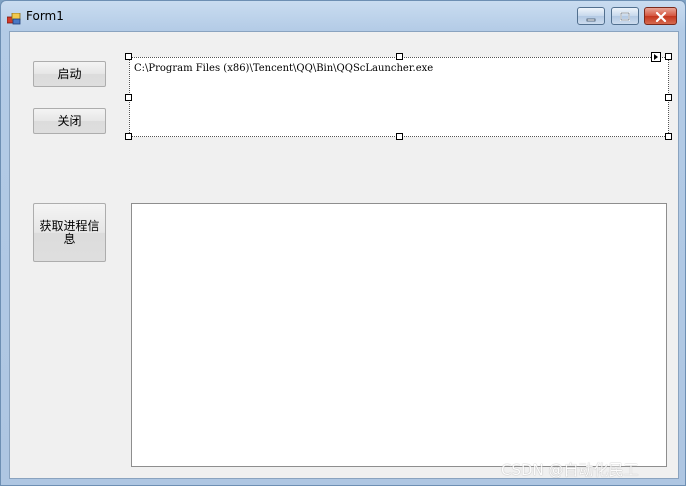  What do you see at coordinates (13, 17) in the screenshot?
I see `app-icon` at bounding box center [13, 17].